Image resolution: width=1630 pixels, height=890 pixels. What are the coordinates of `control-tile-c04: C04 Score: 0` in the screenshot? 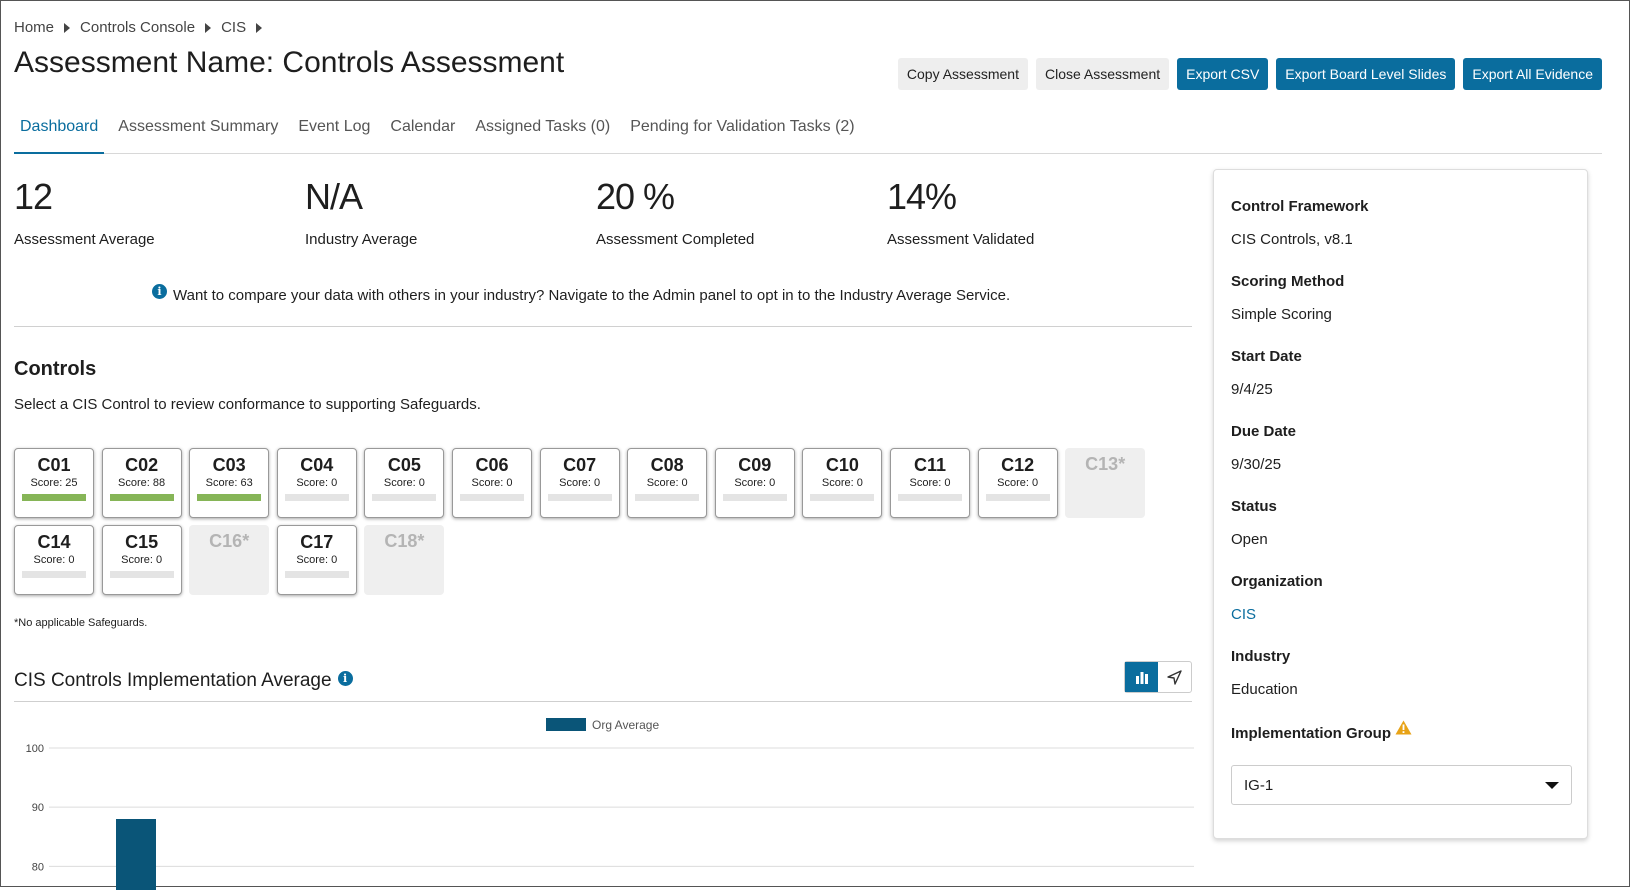 It's located at (316, 483).